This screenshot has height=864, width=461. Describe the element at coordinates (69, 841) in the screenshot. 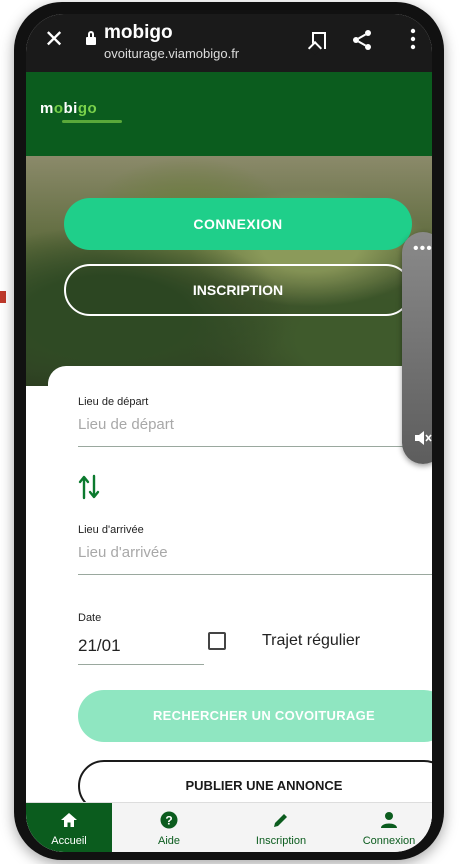

I see `nav-label-accueil: Accueil` at that location.